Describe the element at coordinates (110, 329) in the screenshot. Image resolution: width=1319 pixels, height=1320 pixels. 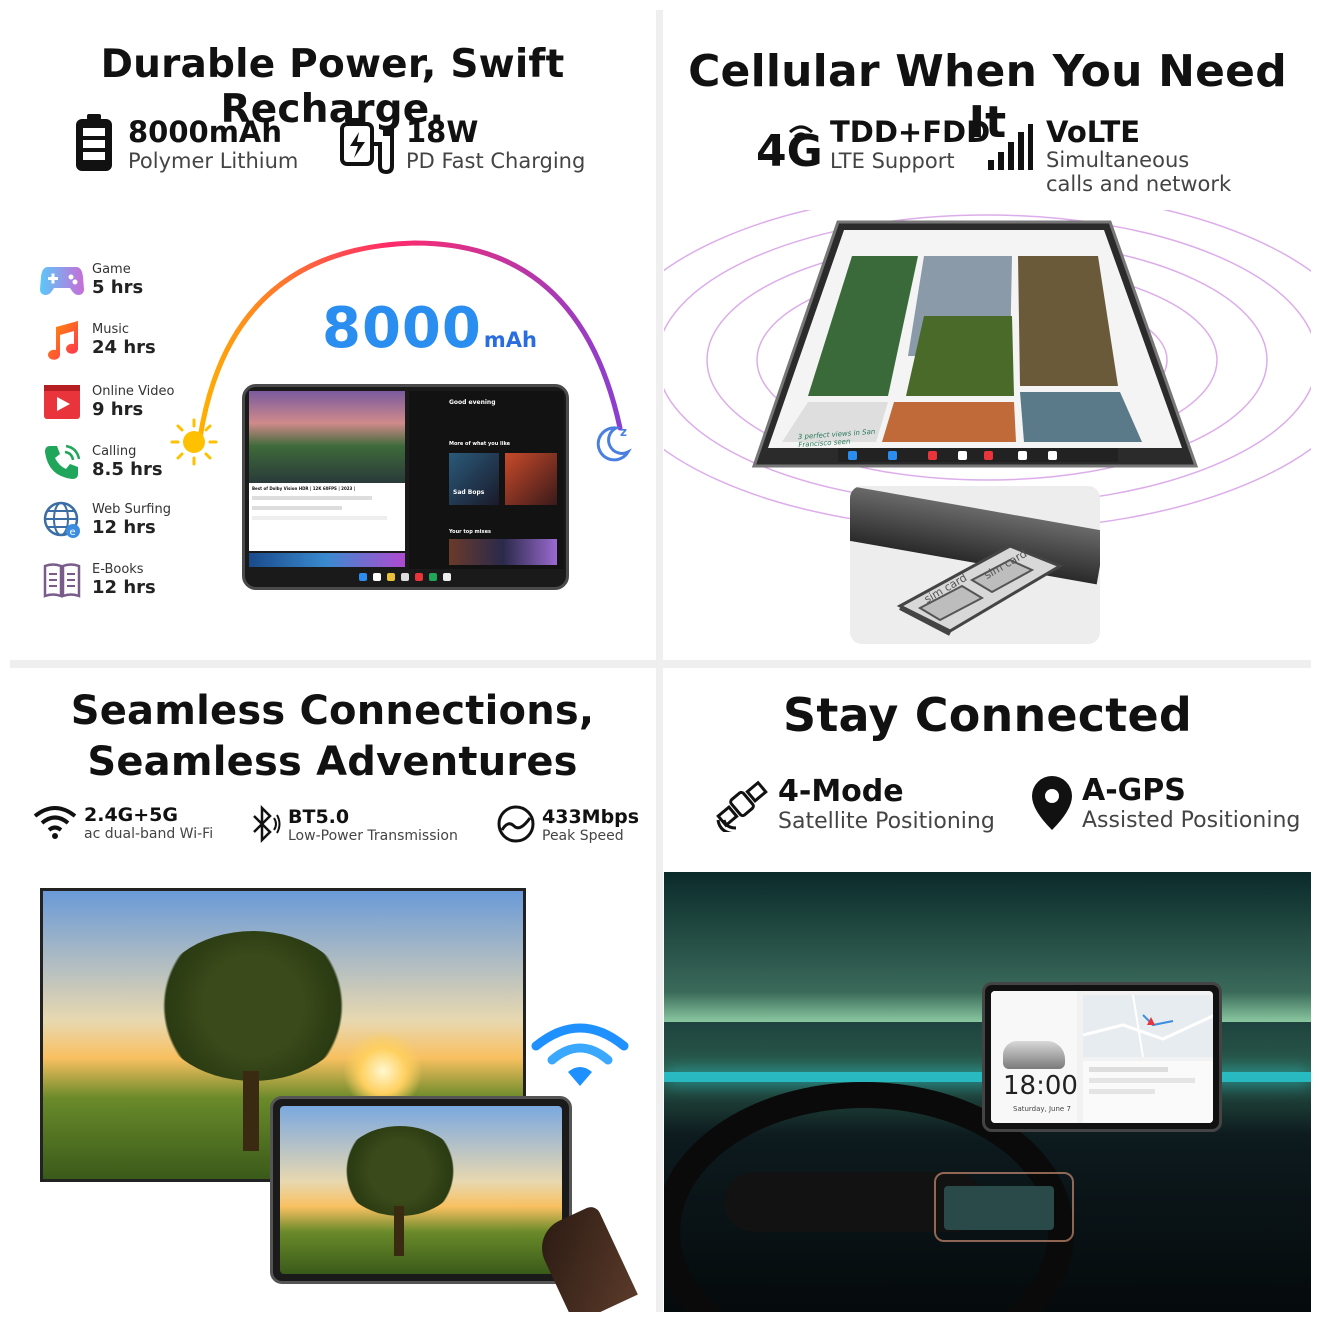
I see `usage-label: Music` at that location.